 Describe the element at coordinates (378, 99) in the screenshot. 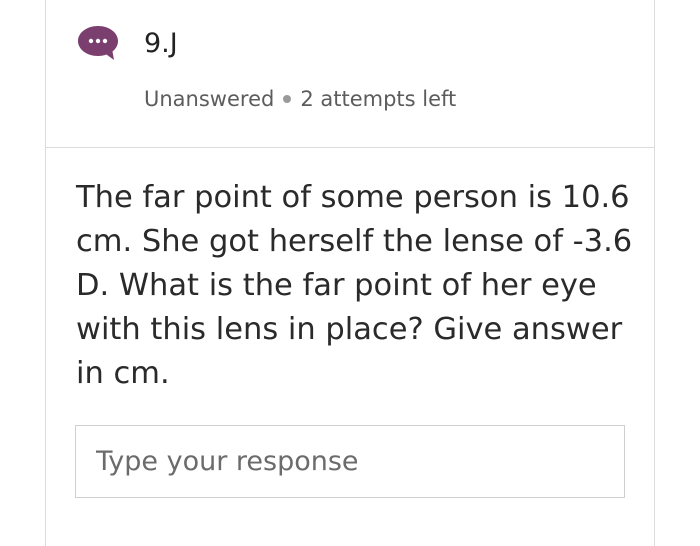

I see `attempts-left-text: 2 attempts left` at that location.